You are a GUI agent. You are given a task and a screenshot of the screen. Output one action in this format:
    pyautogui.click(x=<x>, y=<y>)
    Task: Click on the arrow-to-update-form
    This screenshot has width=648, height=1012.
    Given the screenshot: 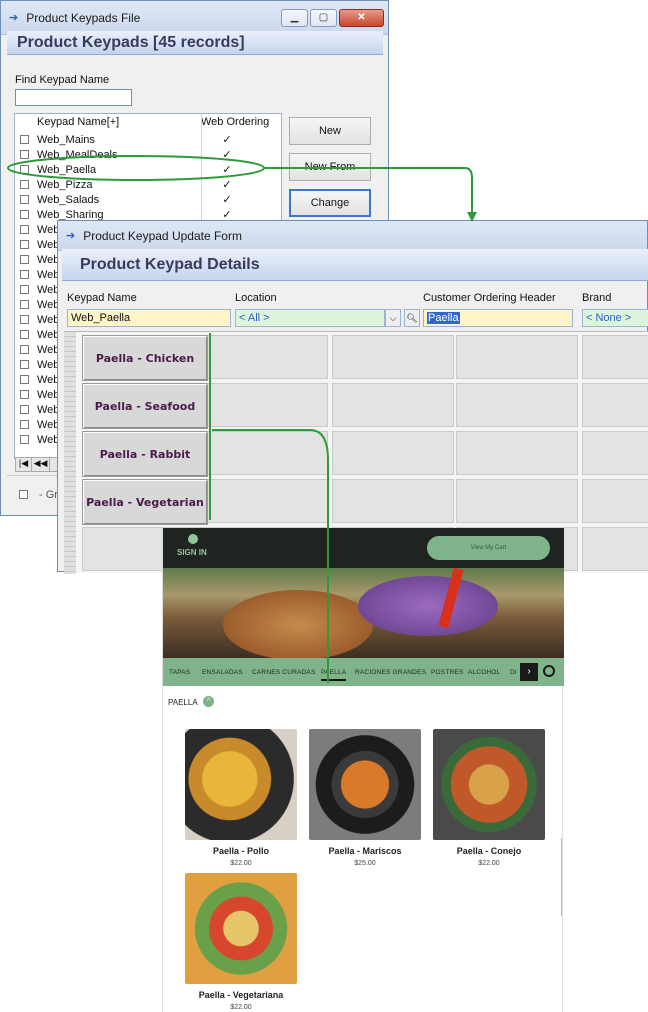 What is the action you would take?
    pyautogui.click(x=368, y=191)
    